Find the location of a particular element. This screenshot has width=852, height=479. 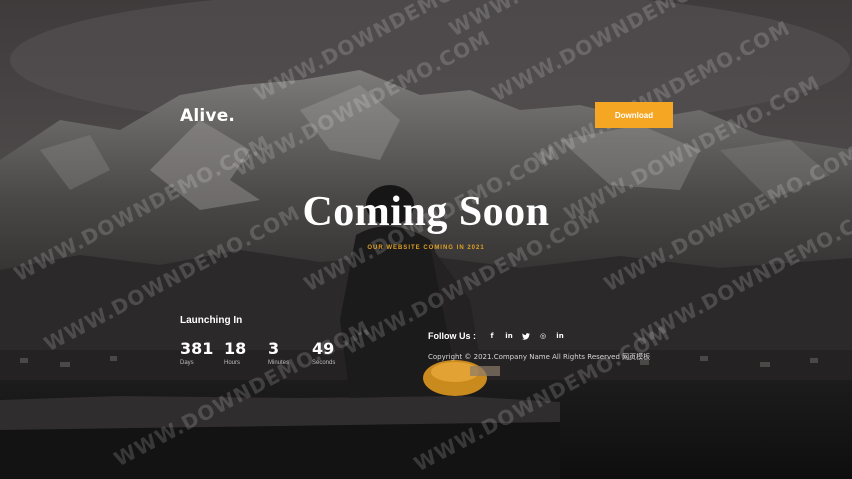

facebook-icon: f is located at coordinates (492, 336).